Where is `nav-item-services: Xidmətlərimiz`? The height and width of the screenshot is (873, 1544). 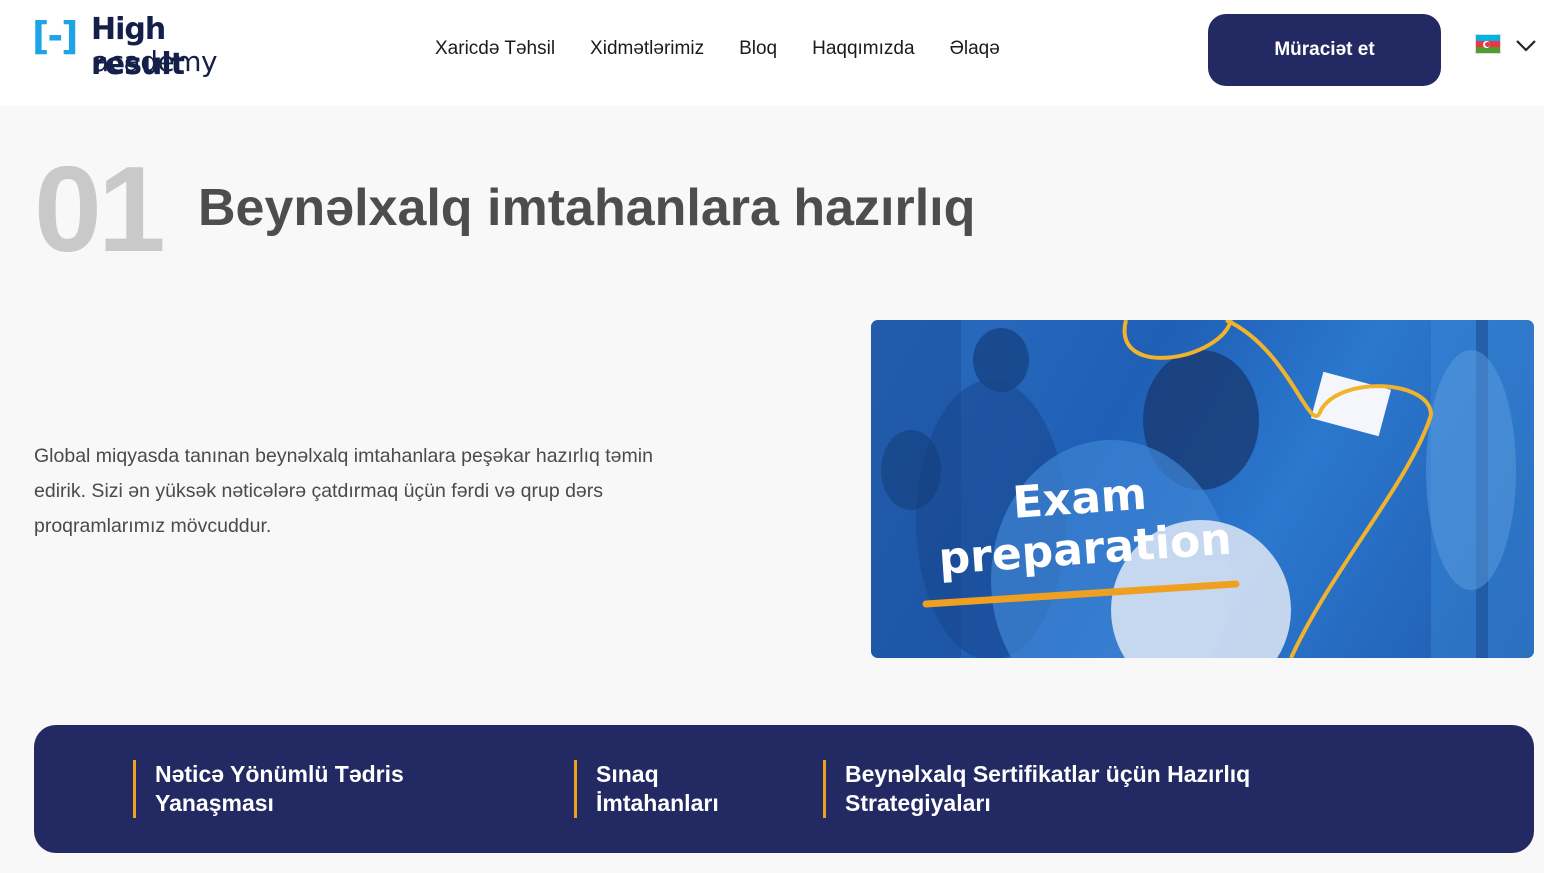 nav-item-services: Xidmətlərimiz is located at coordinates (647, 51).